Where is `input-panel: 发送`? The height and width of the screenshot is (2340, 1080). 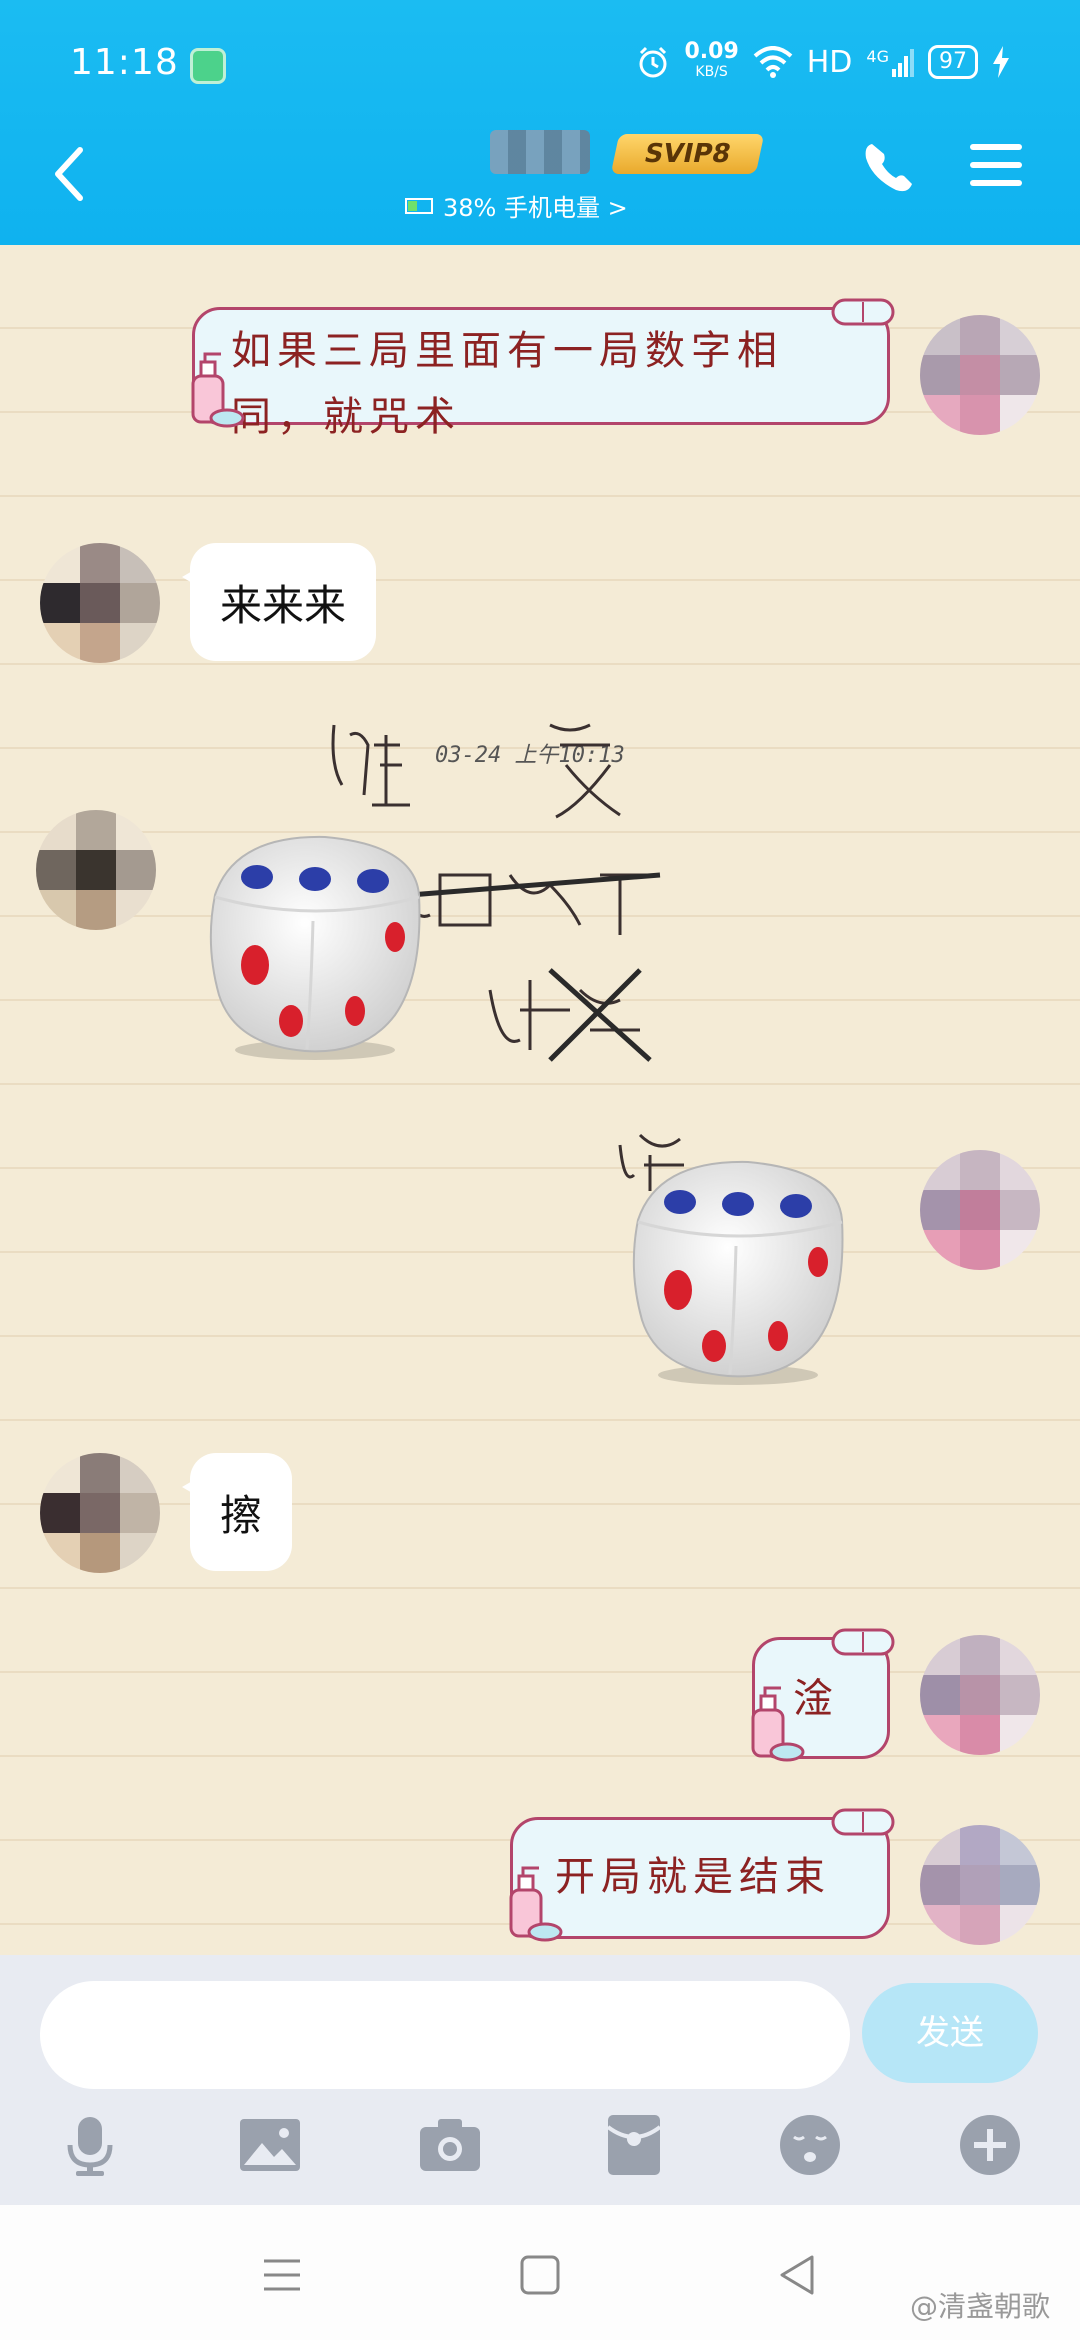 input-panel: 发送 is located at coordinates (540, 2080).